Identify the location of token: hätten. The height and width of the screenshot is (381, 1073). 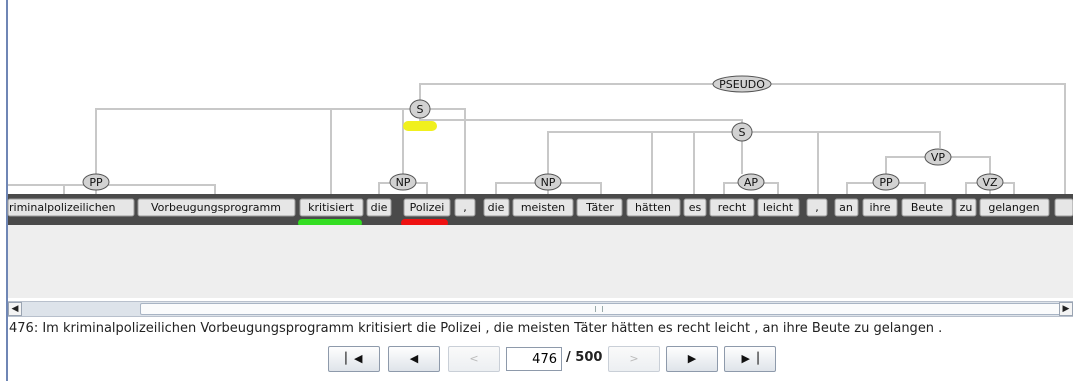
(653, 207).